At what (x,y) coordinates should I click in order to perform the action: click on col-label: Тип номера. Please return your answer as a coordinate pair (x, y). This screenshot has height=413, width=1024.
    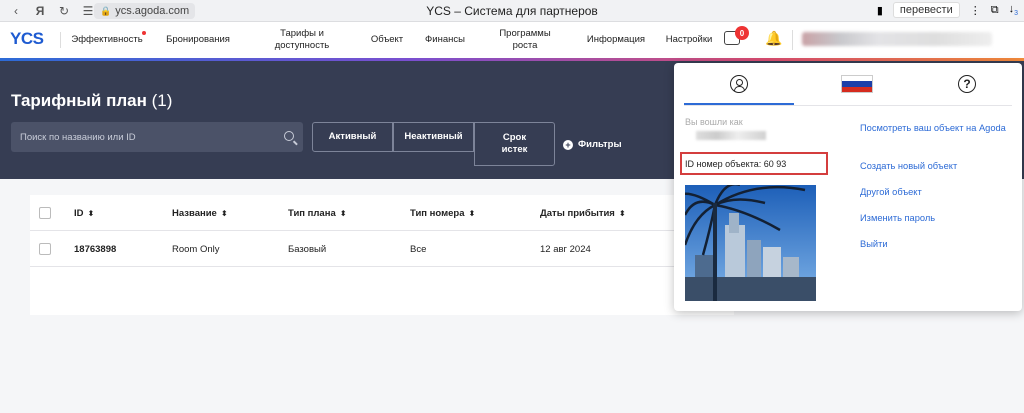
    Looking at the image, I should click on (437, 213).